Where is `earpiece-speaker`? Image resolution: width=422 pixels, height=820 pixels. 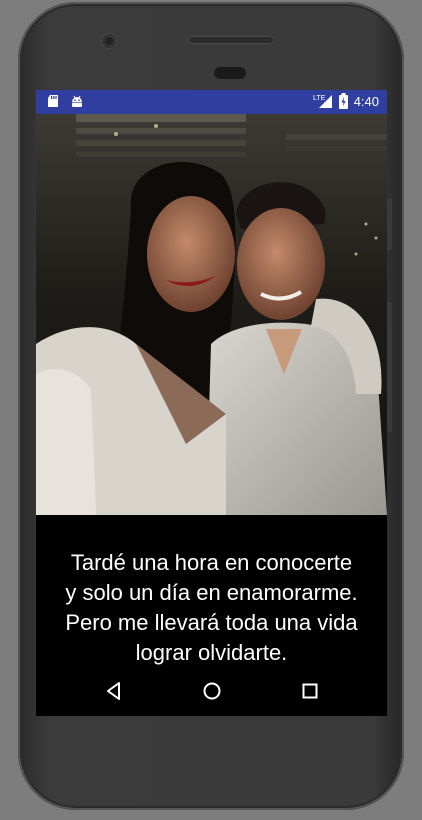
earpiece-speaker is located at coordinates (231, 40).